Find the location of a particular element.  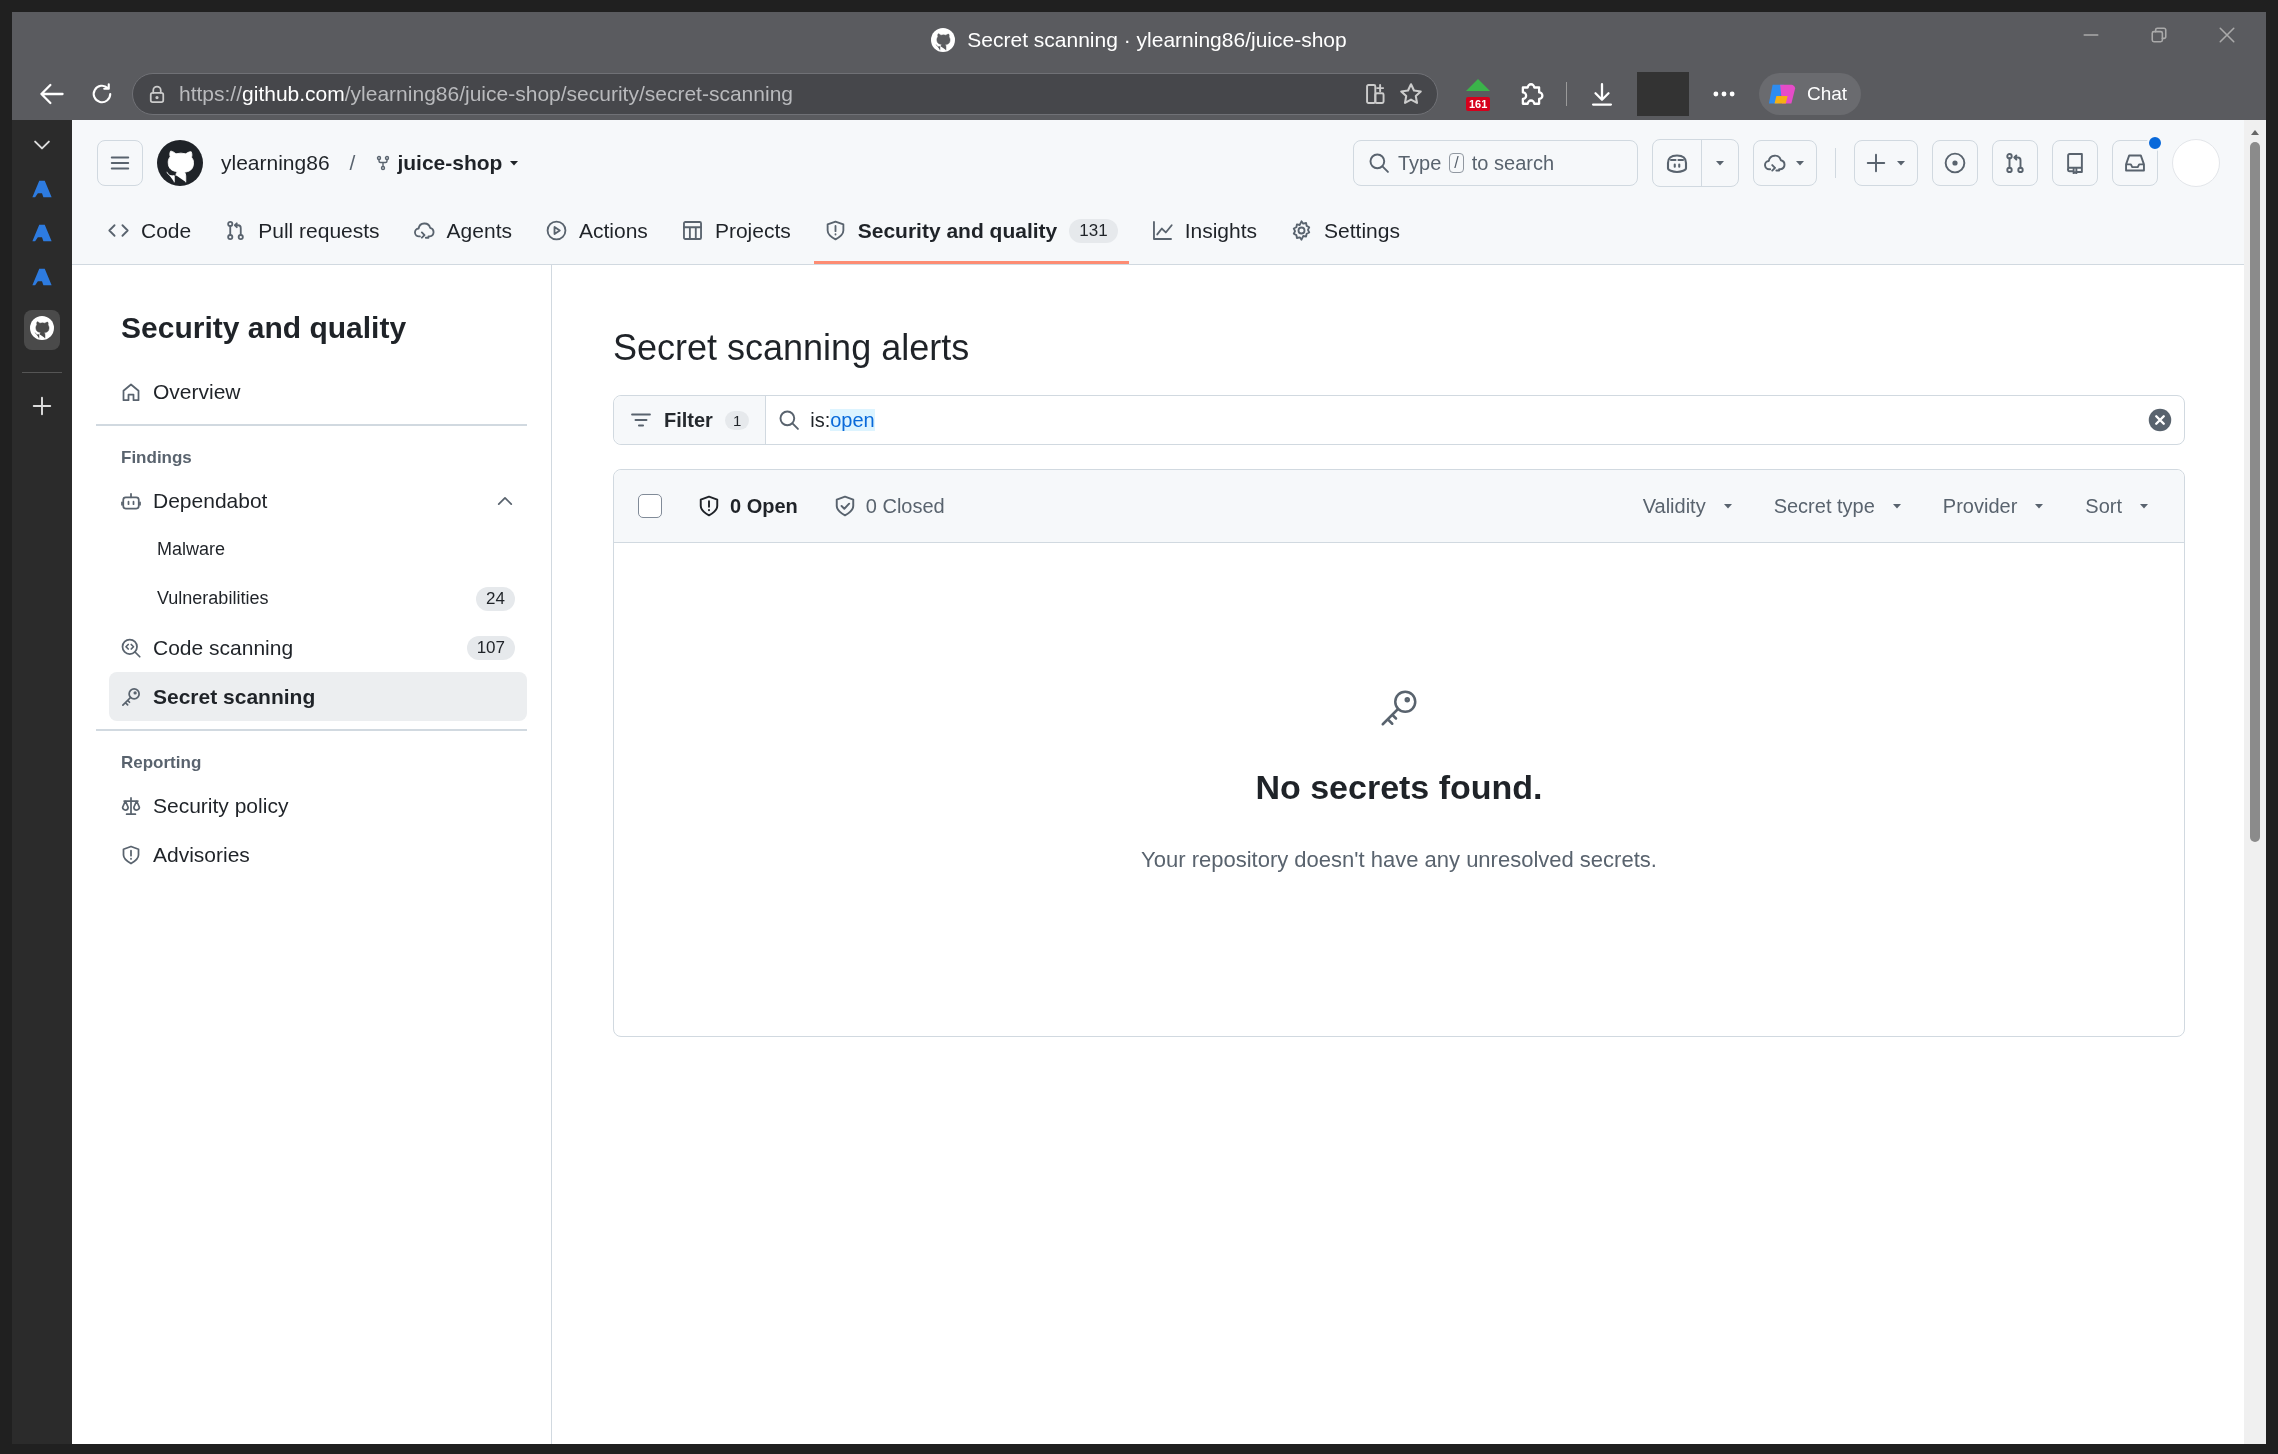

section-heading: Reporting is located at coordinates (162, 763).